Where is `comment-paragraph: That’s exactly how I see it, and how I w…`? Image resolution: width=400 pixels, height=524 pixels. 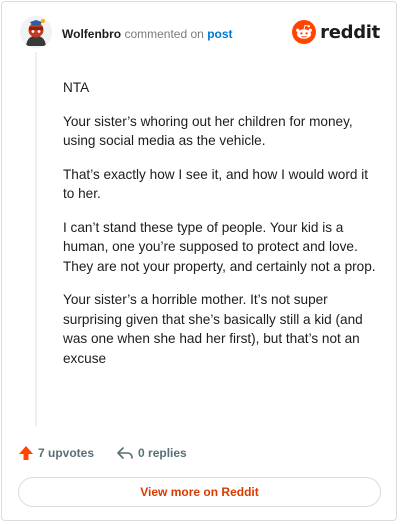
comment-paragraph: That’s exactly how I see it, and how I w… is located at coordinates (216, 184).